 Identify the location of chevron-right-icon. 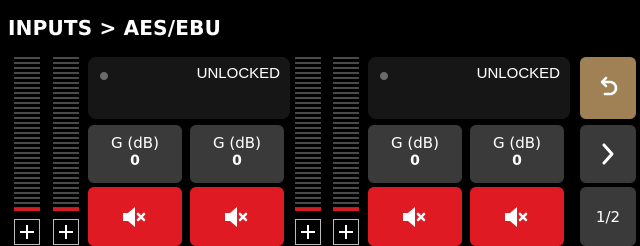
(608, 154).